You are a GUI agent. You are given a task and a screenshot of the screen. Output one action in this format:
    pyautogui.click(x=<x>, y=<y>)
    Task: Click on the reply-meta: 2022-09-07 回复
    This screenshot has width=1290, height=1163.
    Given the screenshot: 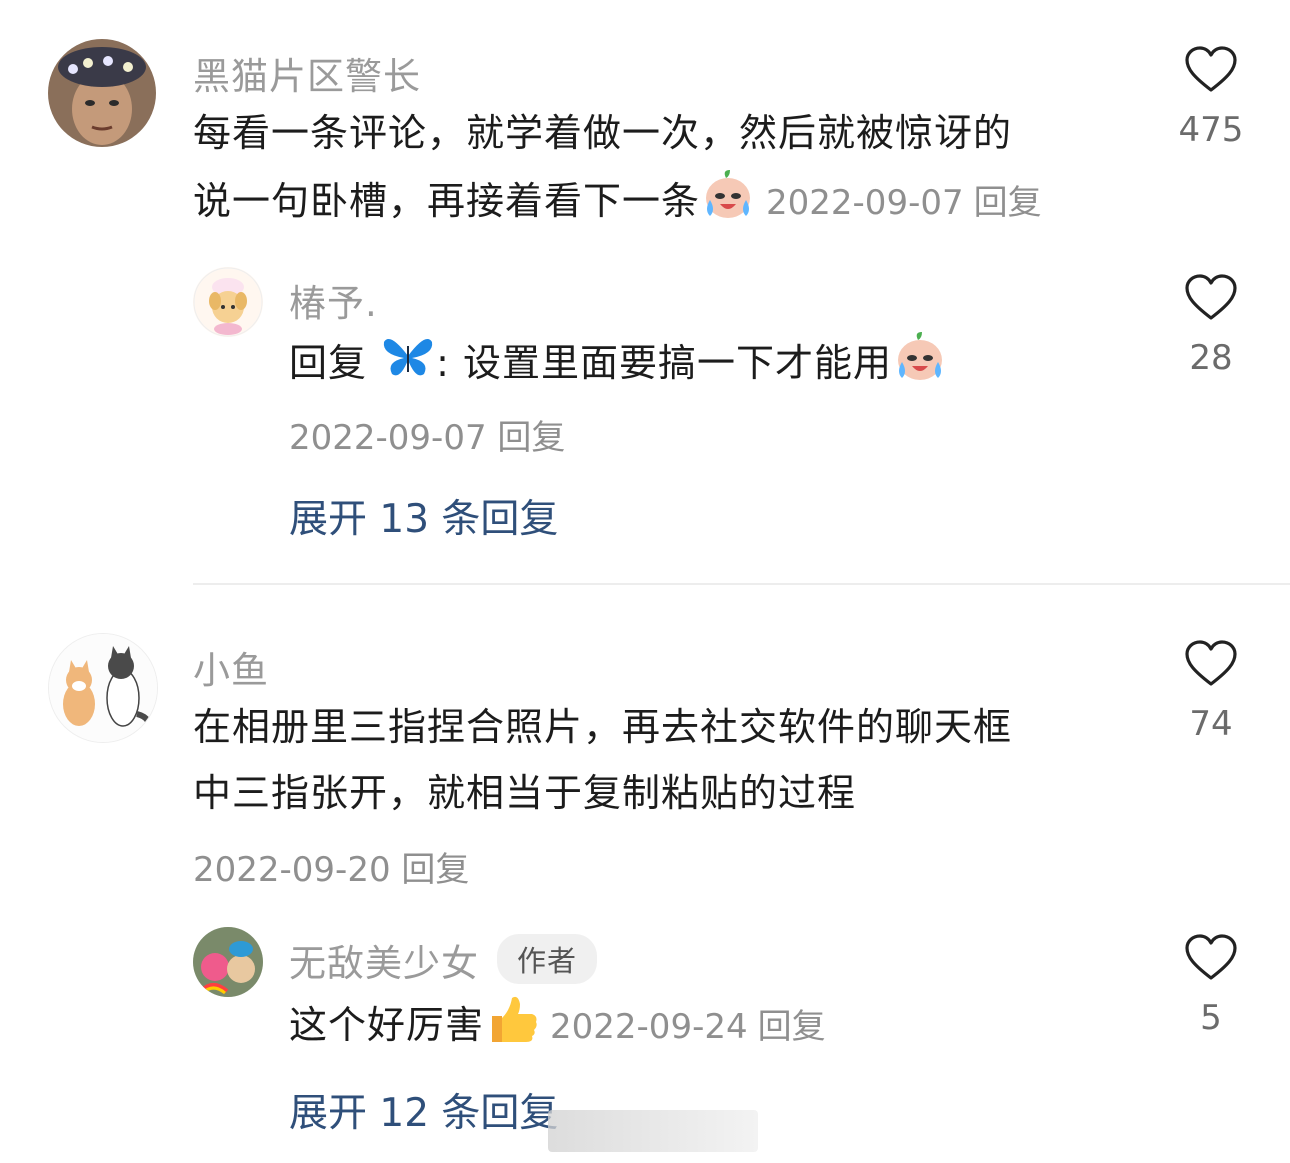 What is the action you would take?
    pyautogui.click(x=427, y=434)
    